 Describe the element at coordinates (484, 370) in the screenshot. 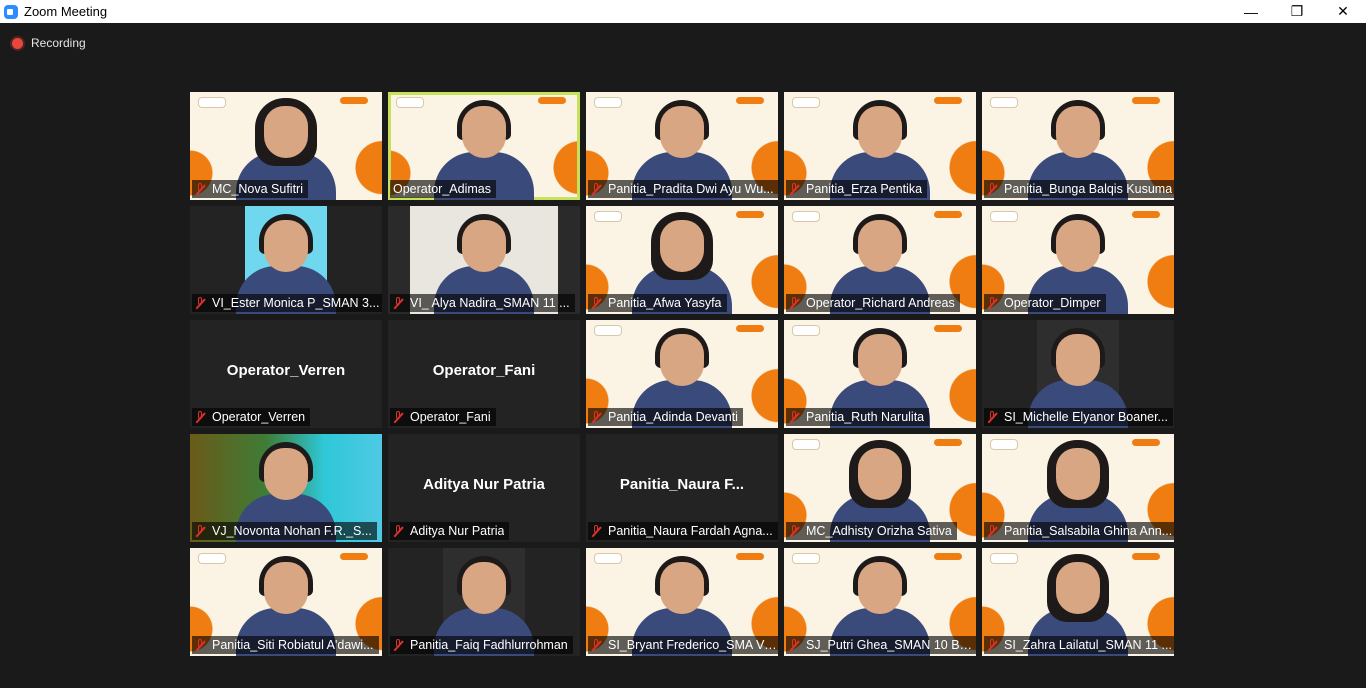

I see `participant-display-name: Operator_Fani` at that location.